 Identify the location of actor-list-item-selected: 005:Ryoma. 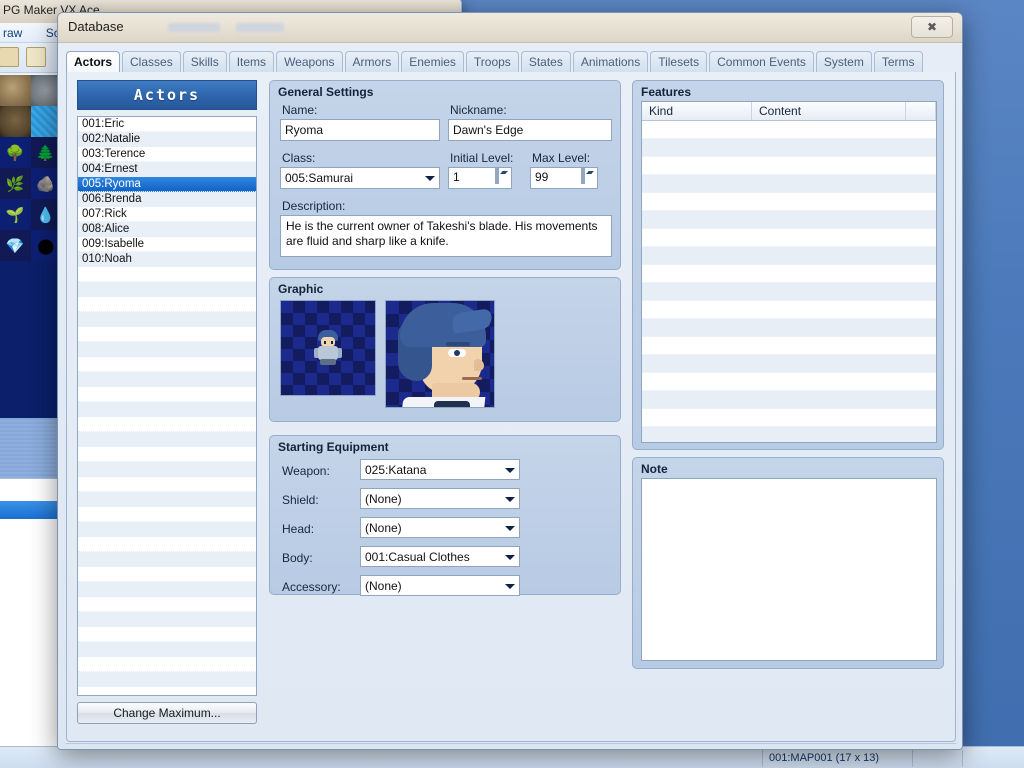
(167, 184).